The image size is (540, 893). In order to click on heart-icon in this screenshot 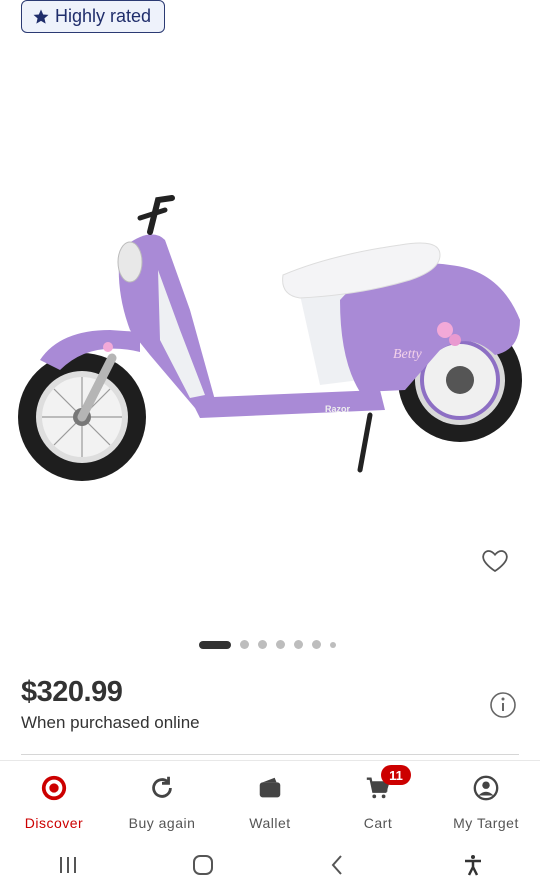, I will do `click(495, 560)`.